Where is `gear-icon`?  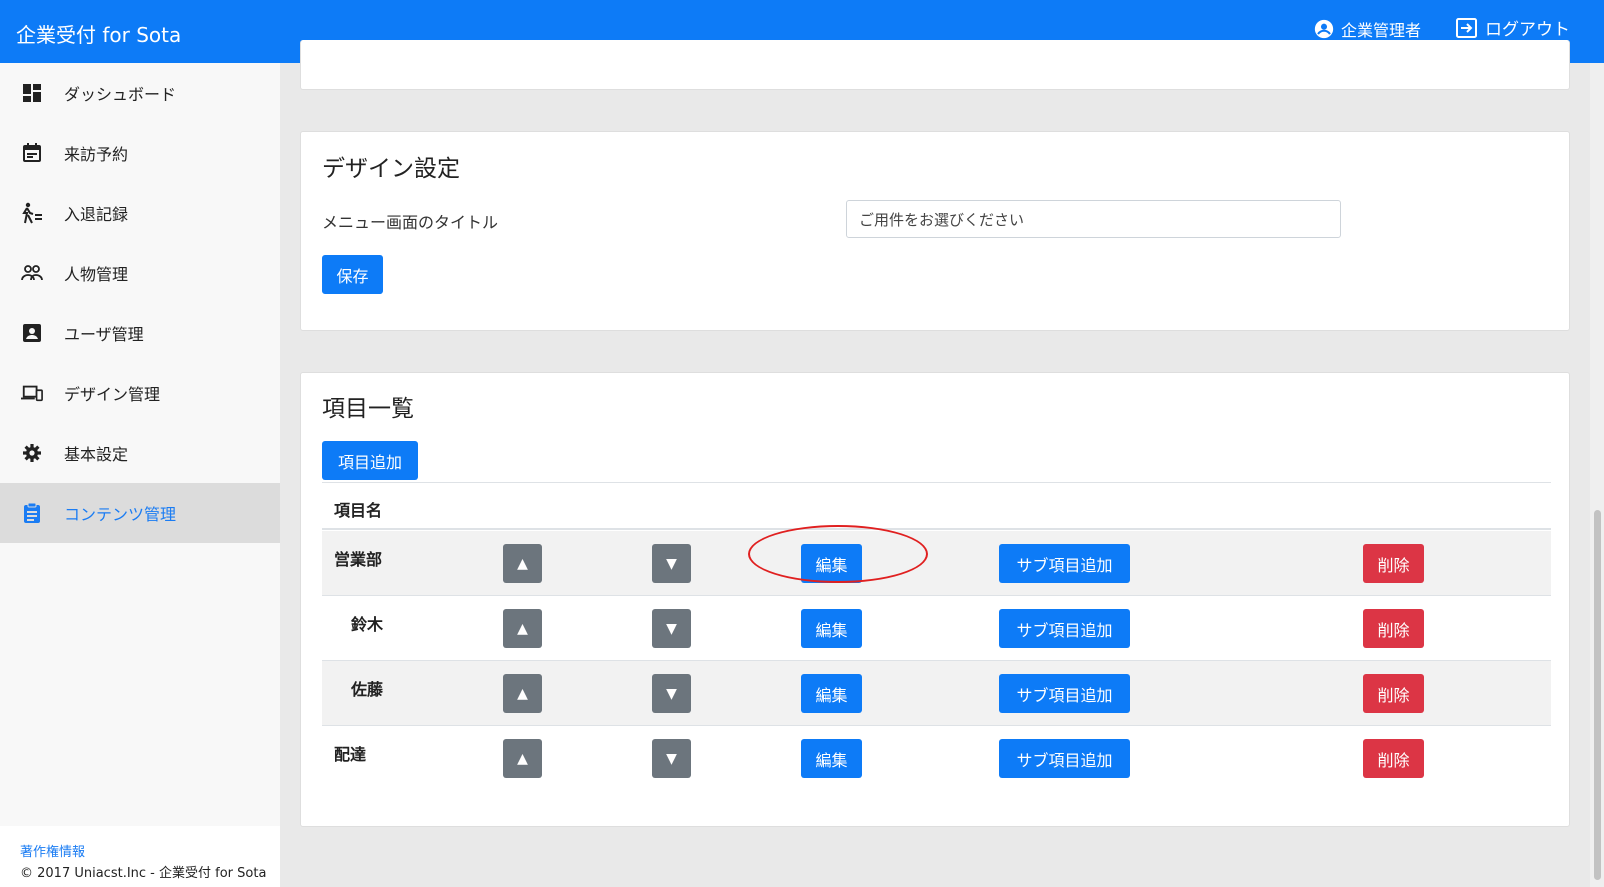 gear-icon is located at coordinates (32, 453).